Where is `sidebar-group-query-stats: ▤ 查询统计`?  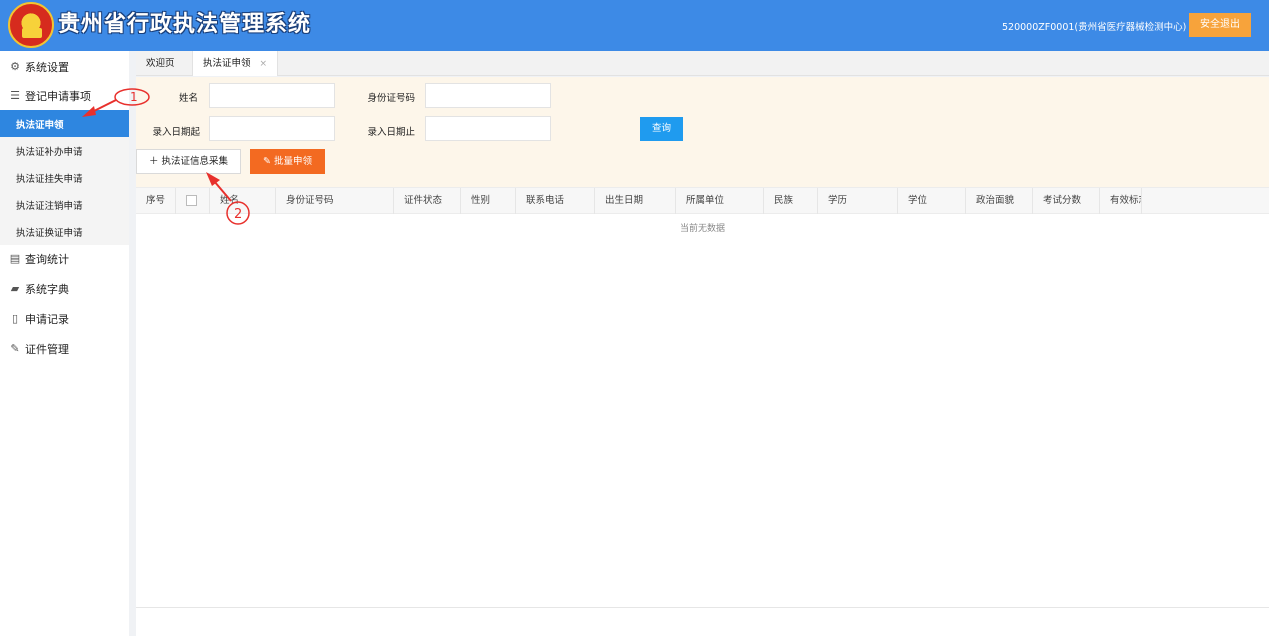
sidebar-group-query-stats: ▤ 查询统计 is located at coordinates (64, 259).